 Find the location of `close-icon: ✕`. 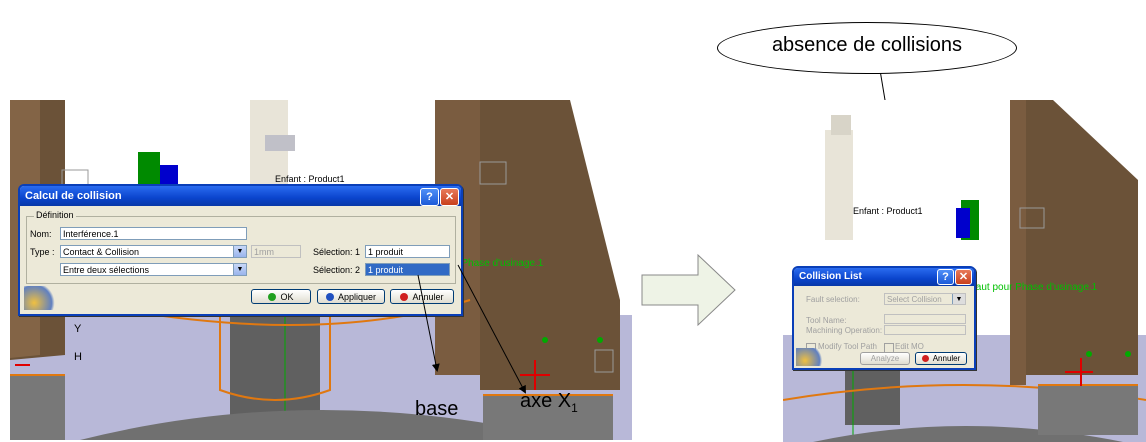

close-icon: ✕ is located at coordinates (963, 277).